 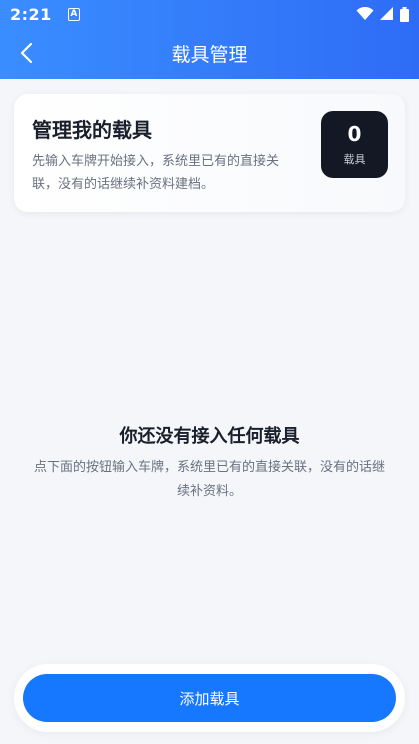 I want to click on bottom-action-bar: 添加载具, so click(x=209, y=698).